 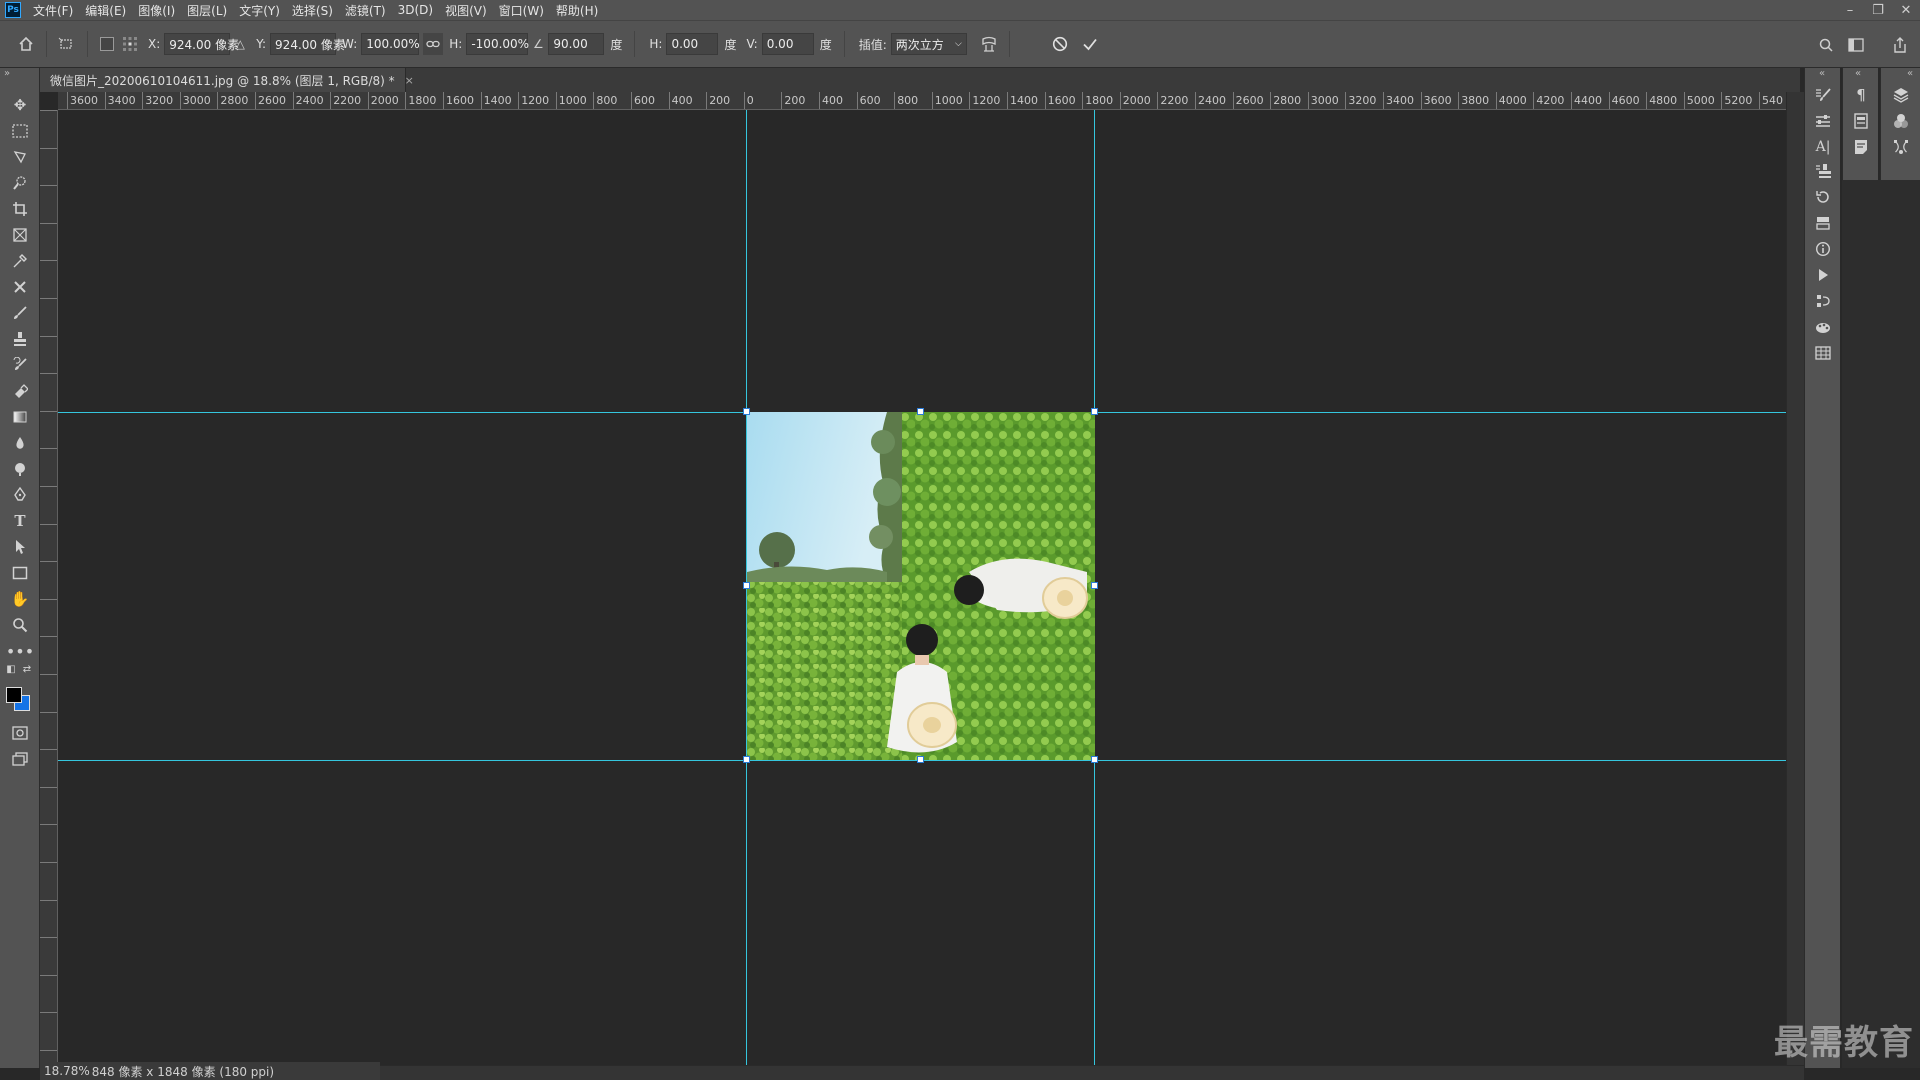 What do you see at coordinates (1861, 95) in the screenshot?
I see `paragraph-icon: ¶` at bounding box center [1861, 95].